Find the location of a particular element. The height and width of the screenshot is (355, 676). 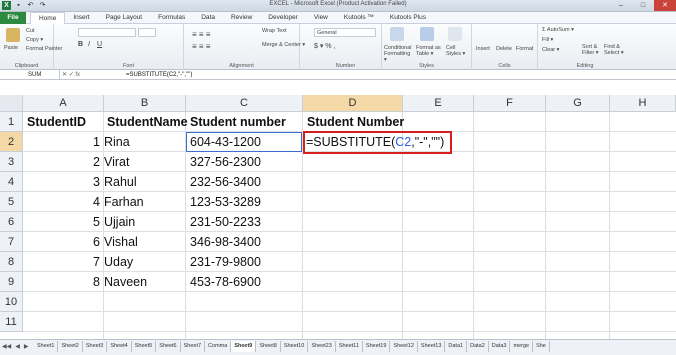

autosum-button: Σ AutoSum ▾ is located at coordinates (558, 30).